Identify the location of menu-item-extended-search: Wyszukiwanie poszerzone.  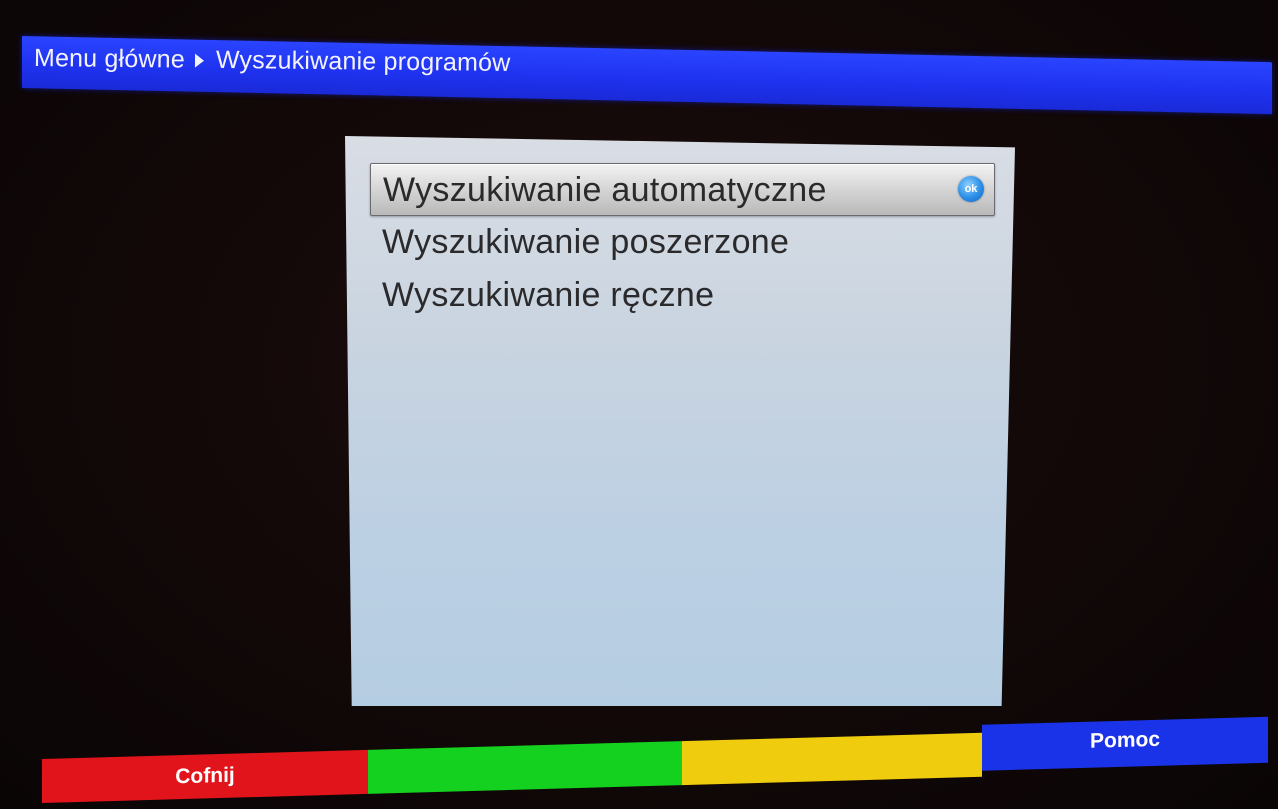
(682, 242).